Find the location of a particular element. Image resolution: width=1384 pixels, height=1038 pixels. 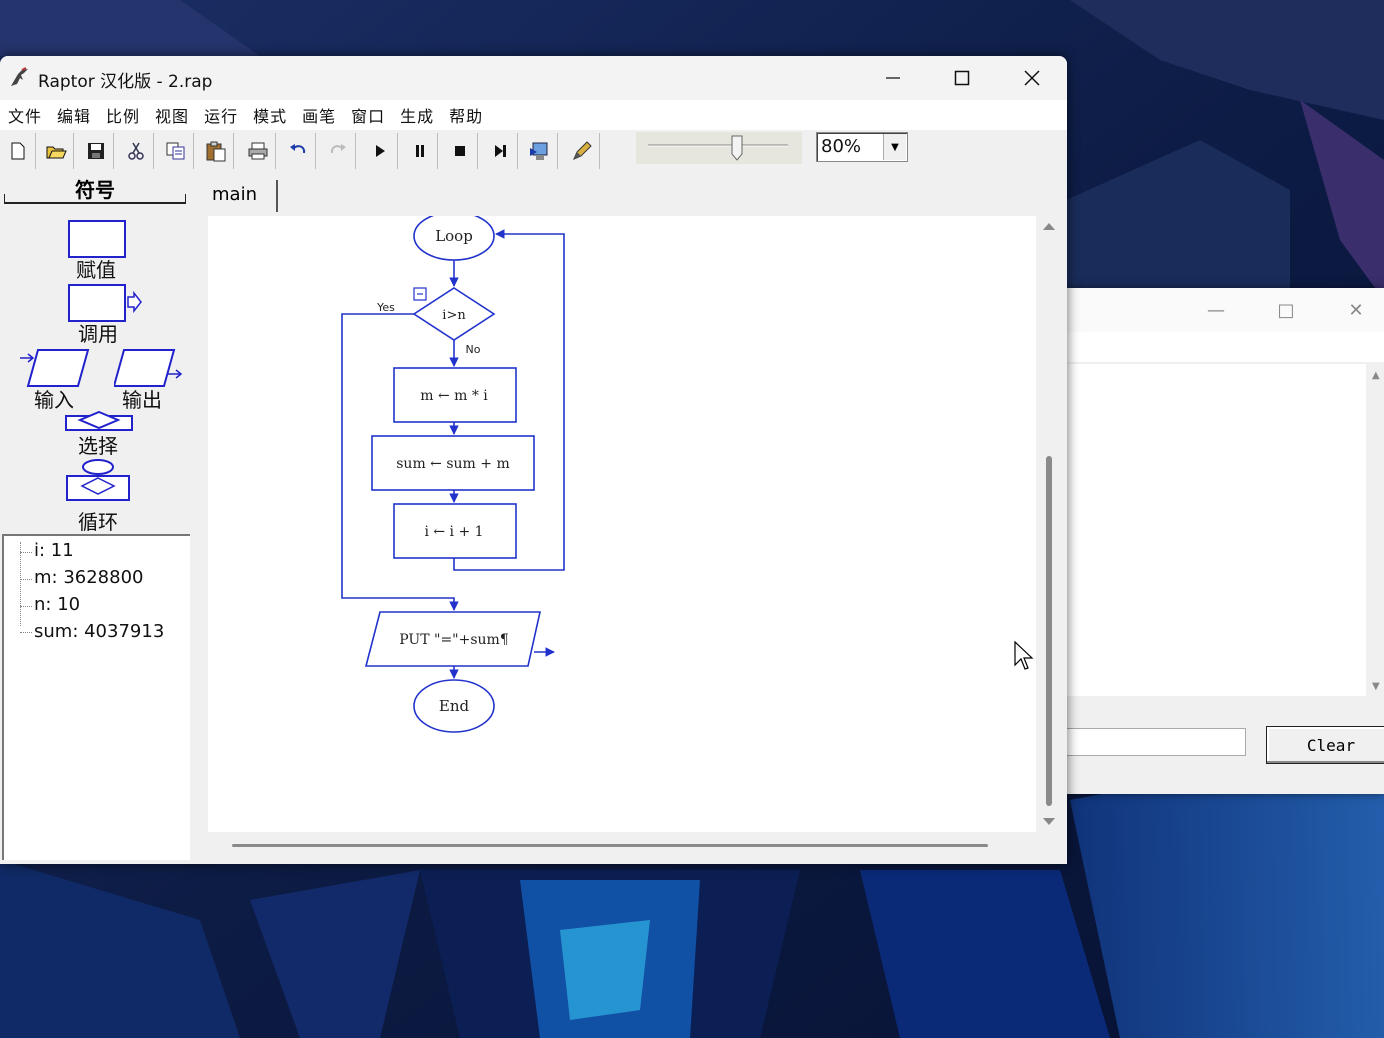

loop-label: 循环 is located at coordinates (98, 522).